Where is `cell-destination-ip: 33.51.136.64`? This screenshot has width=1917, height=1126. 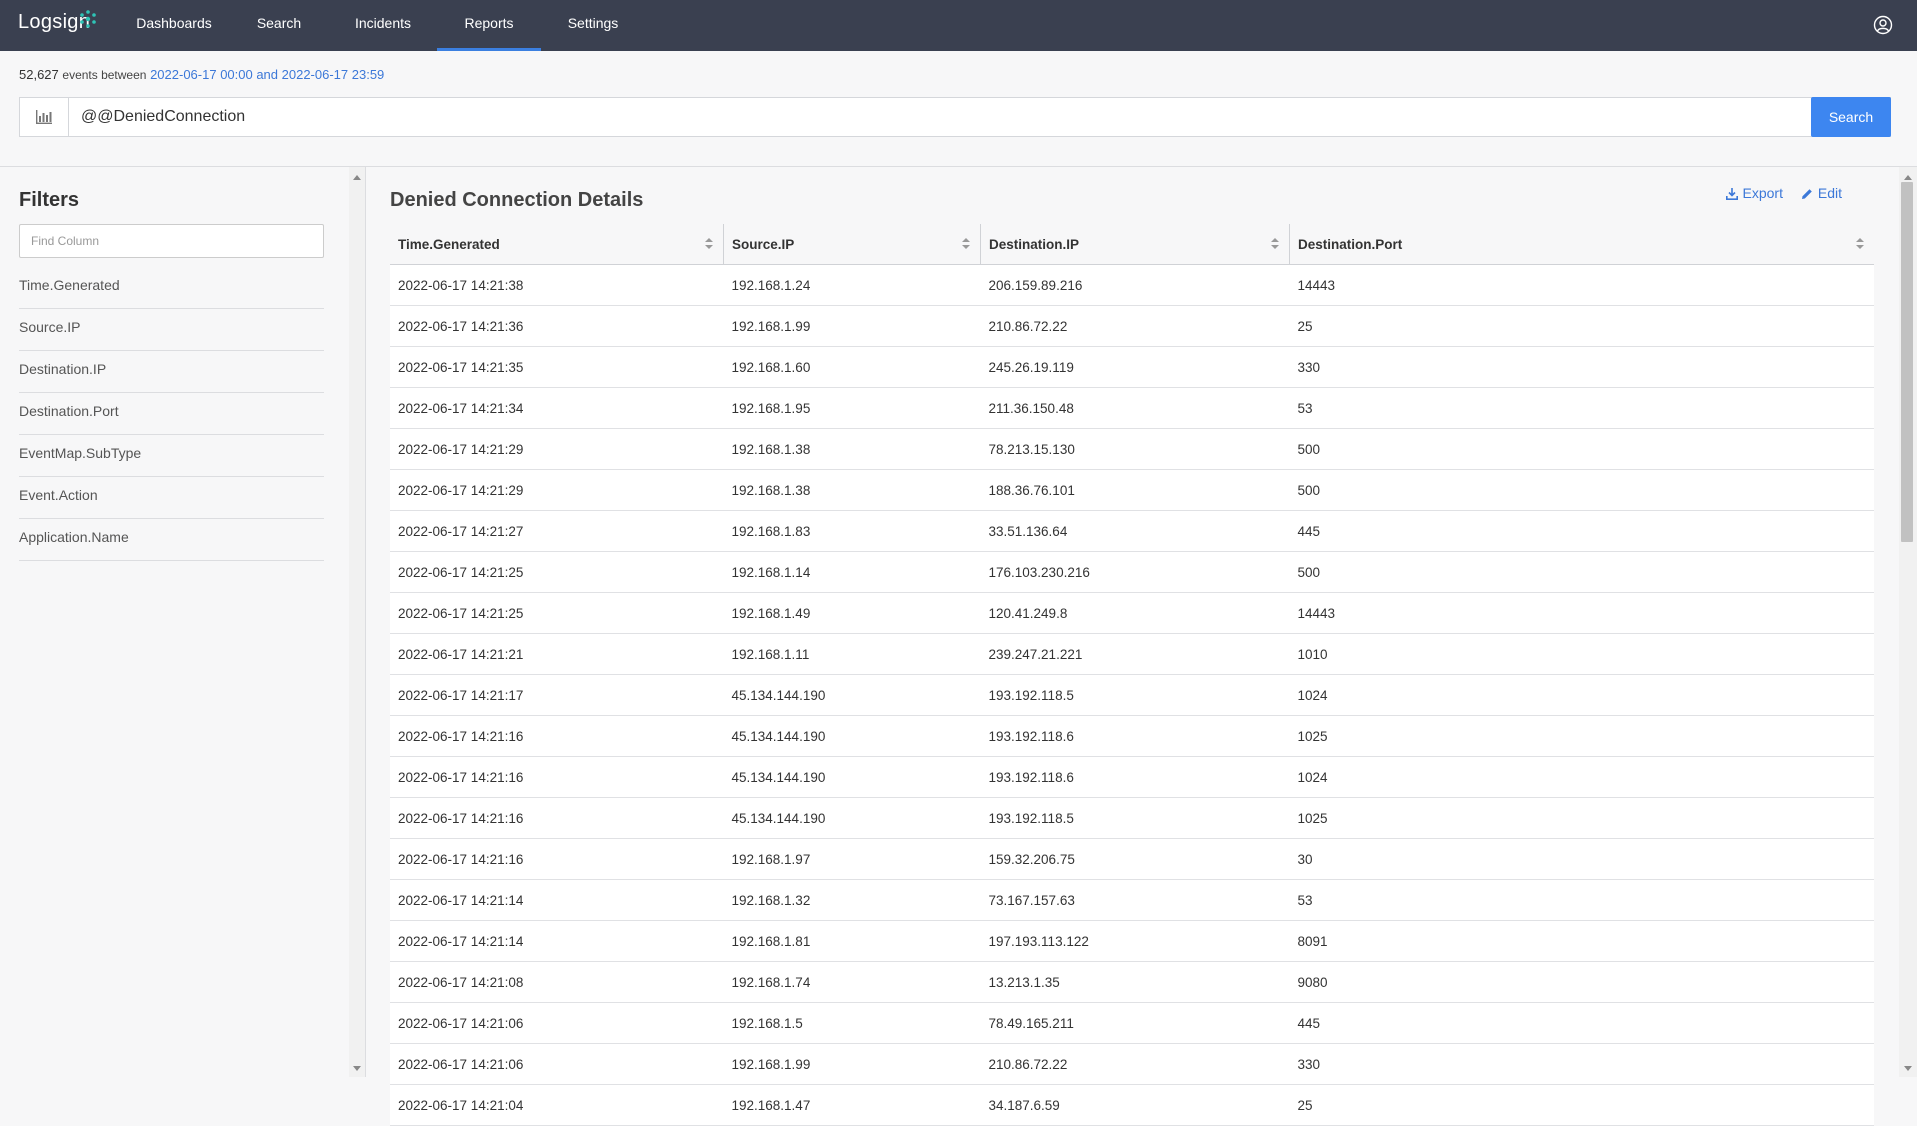
cell-destination-ip: 33.51.136.64 is located at coordinates (1135, 531).